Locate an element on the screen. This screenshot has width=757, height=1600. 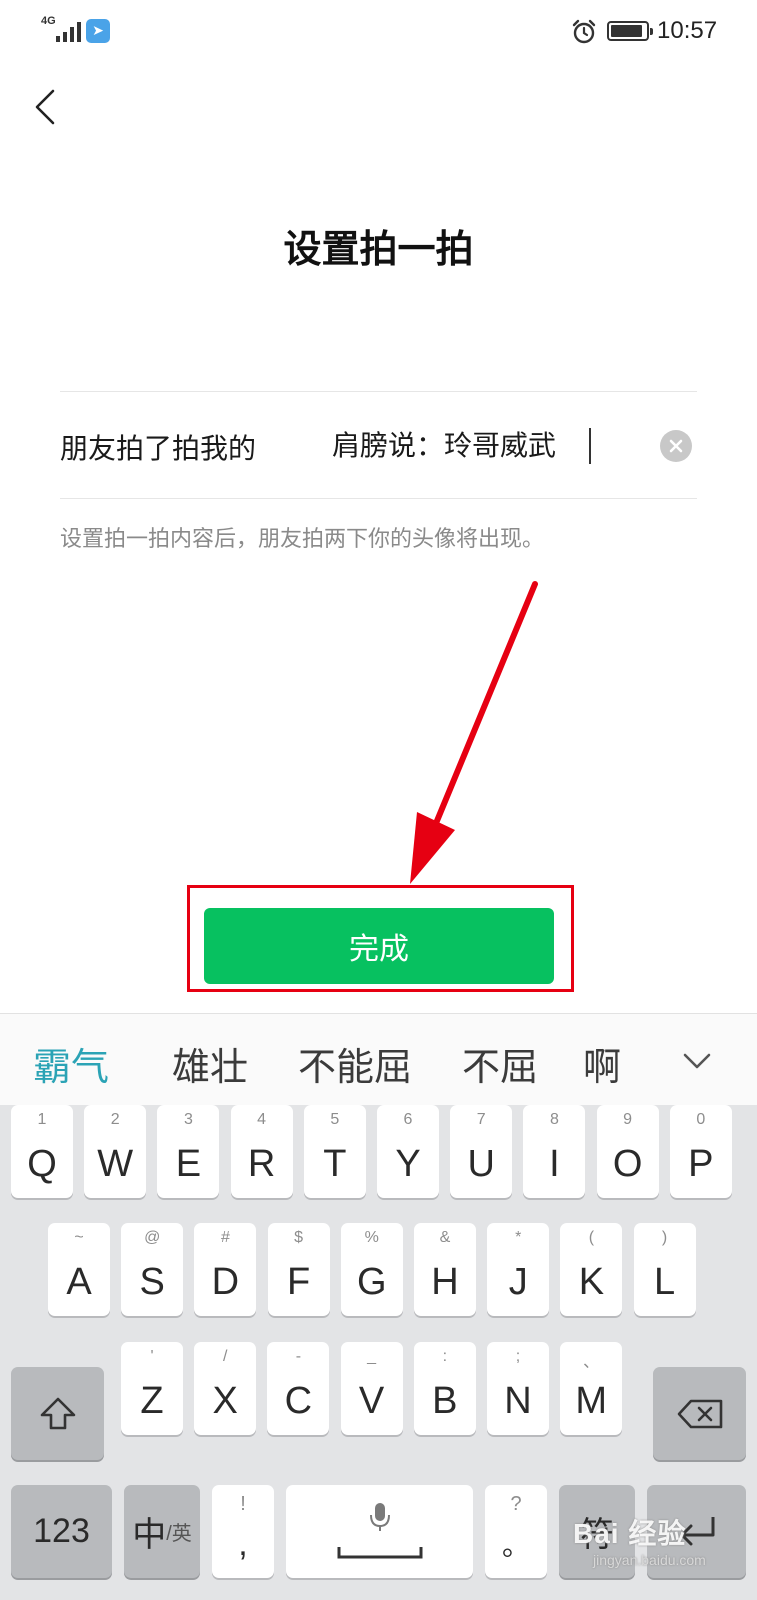
status-bar: 4G ➤ 10:57 is located at coordinates (378, 32).